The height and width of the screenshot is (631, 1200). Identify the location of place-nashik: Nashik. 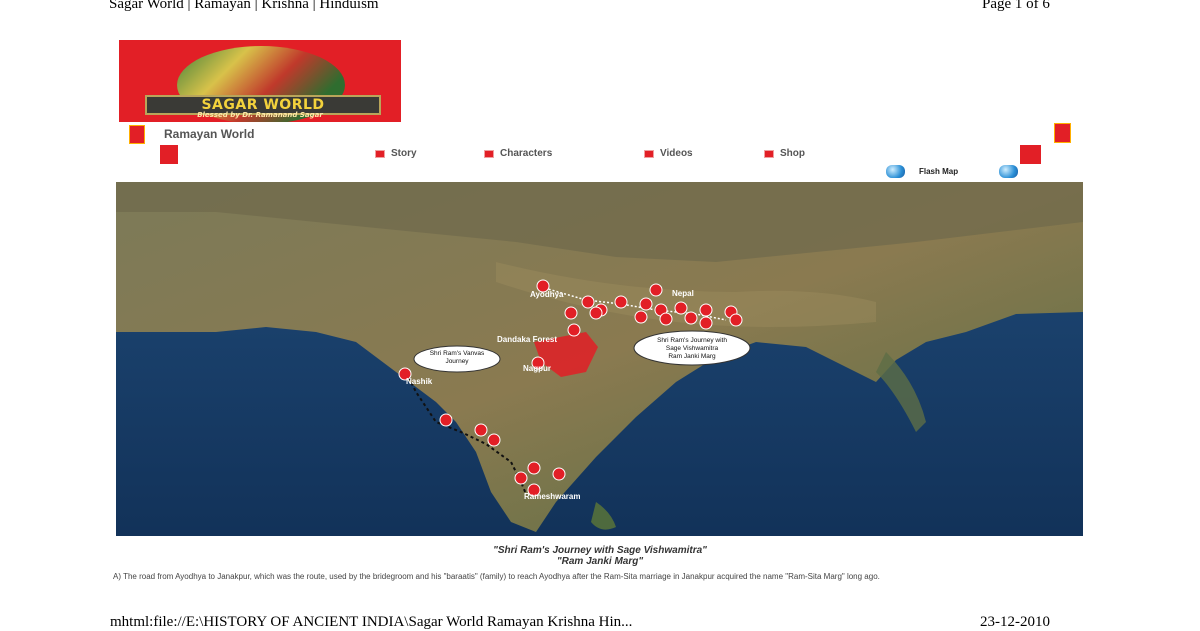
(419, 381).